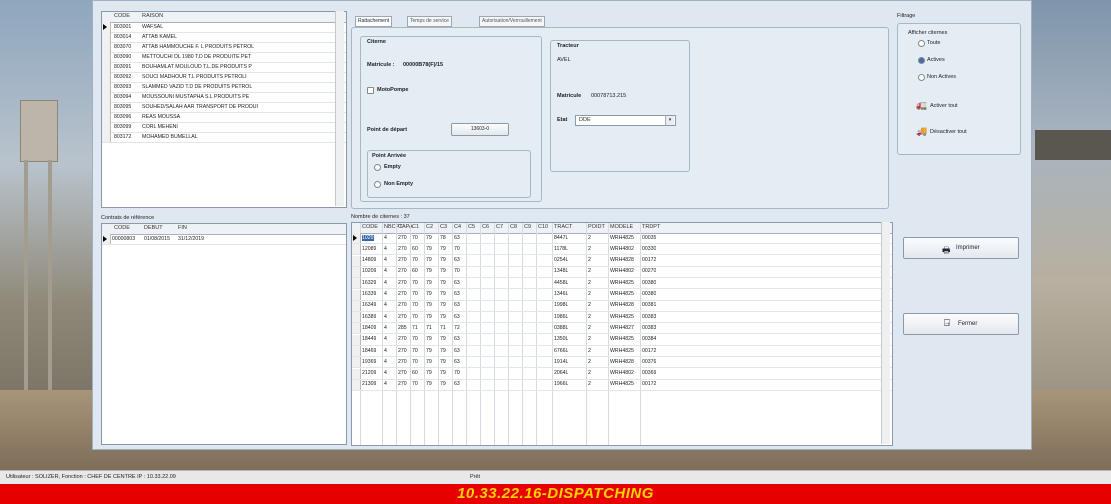 Image resolution: width=1111 pixels, height=504 pixels. Describe the element at coordinates (962, 106) in the screenshot. I see `activer-button: 🚛 Activer tout` at that location.